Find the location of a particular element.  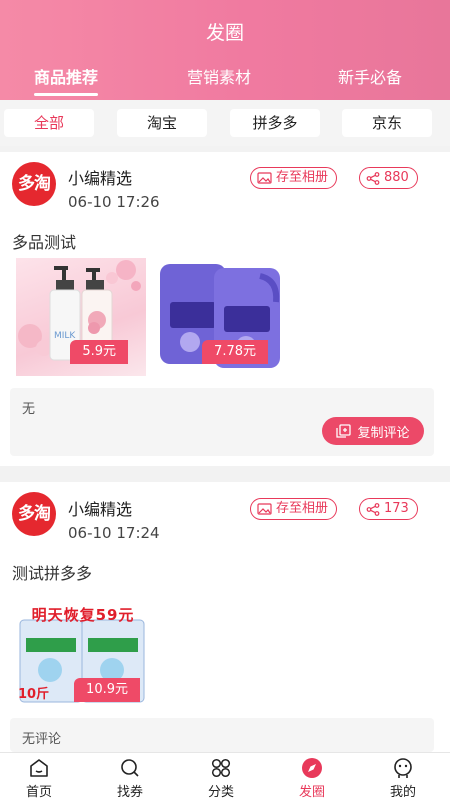

nav-moments-label: 发圈 is located at coordinates (311, 792).